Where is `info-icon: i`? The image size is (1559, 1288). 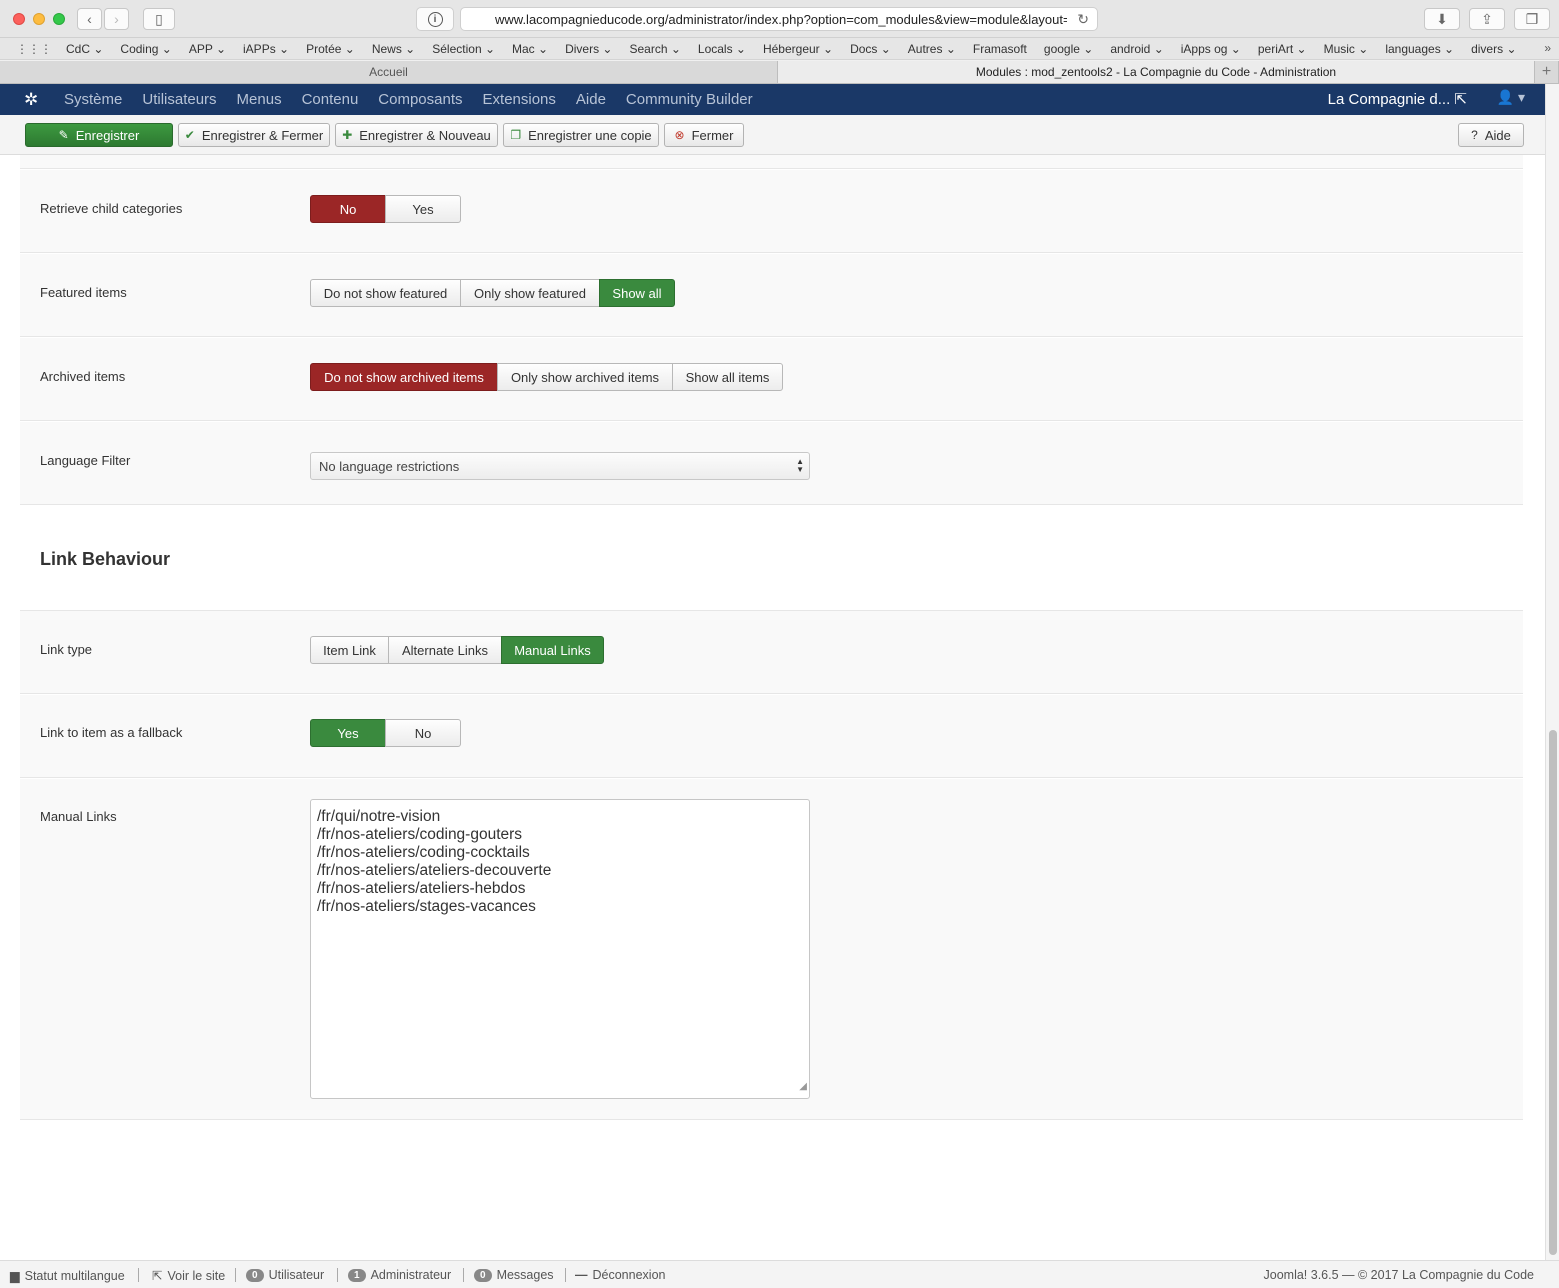
info-icon: i is located at coordinates (435, 19).